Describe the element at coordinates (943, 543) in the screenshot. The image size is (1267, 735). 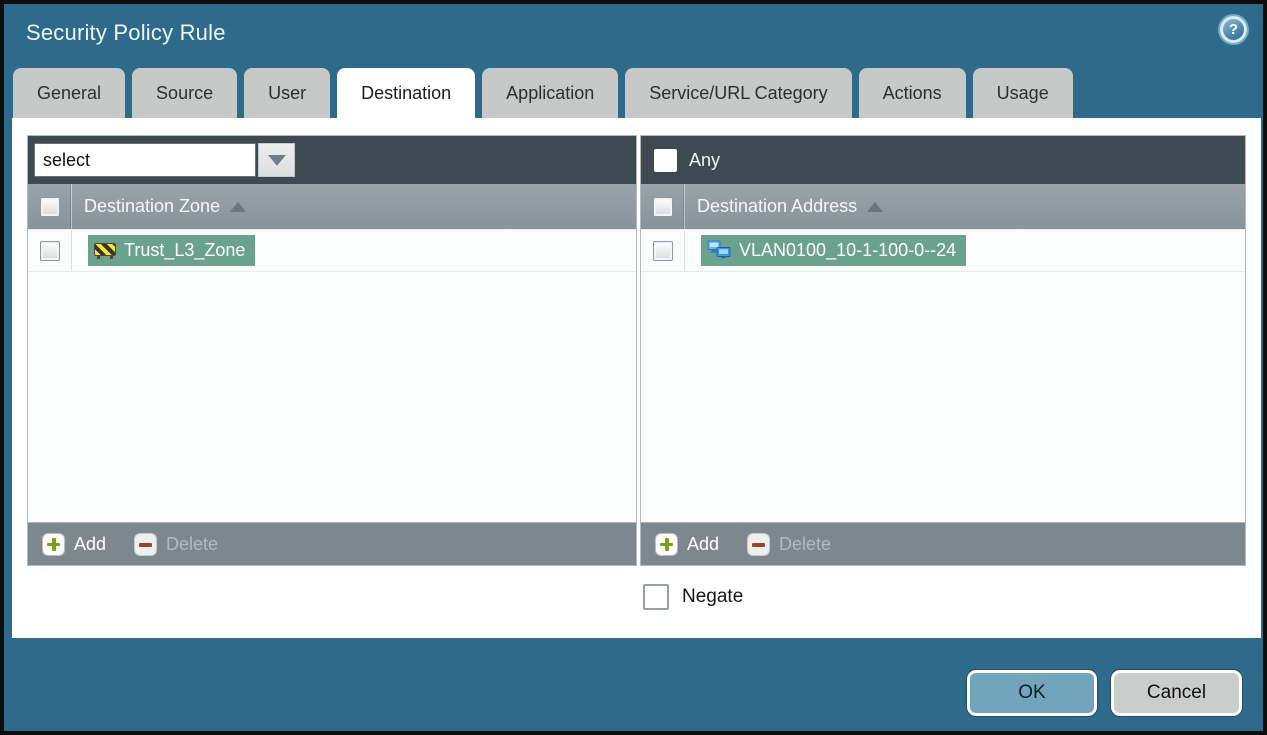
I see `address-footer-bar: Add Delete` at that location.